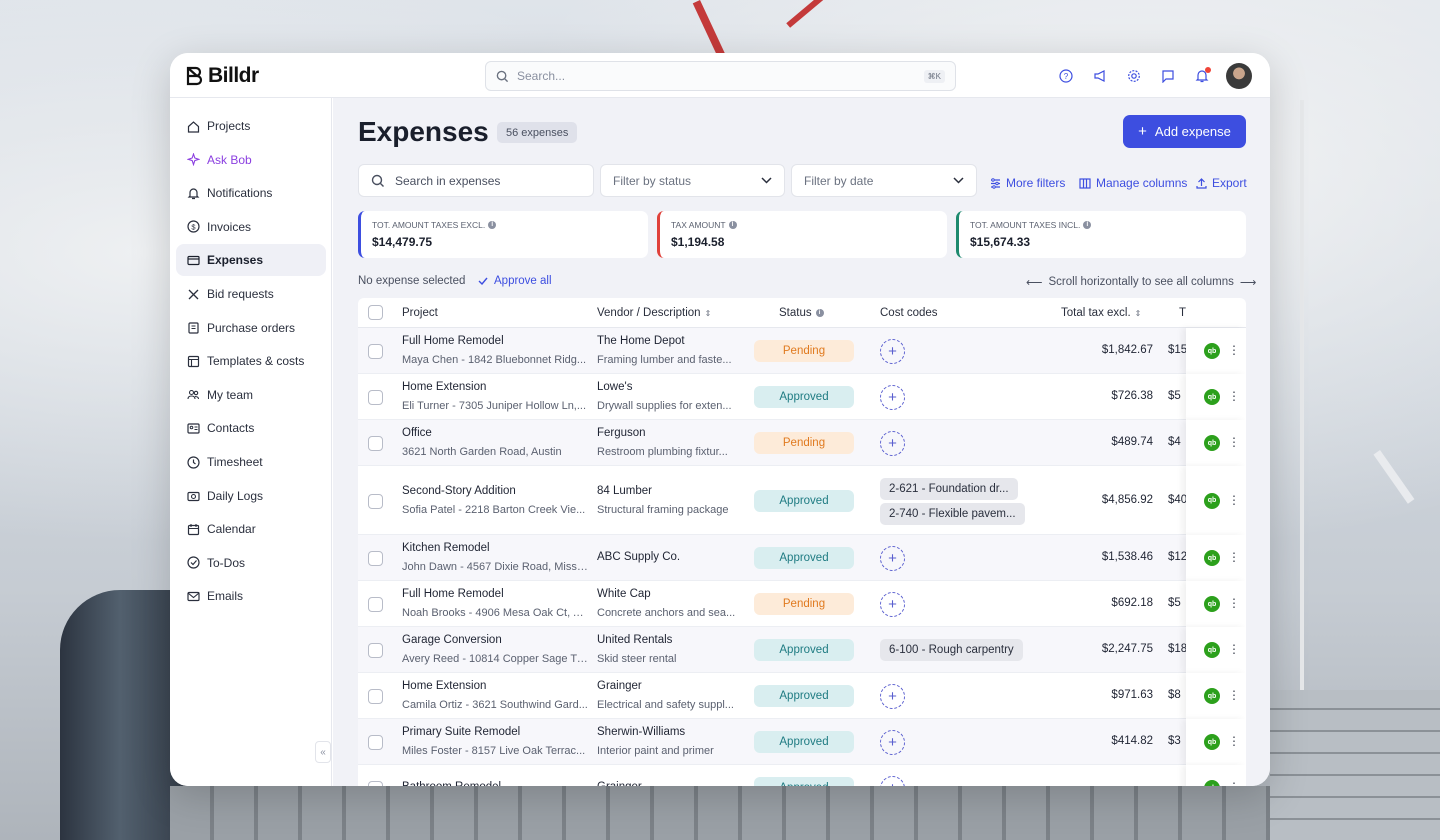 Image resolution: width=1440 pixels, height=840 pixels. I want to click on bell-icon, so click(1201, 76).